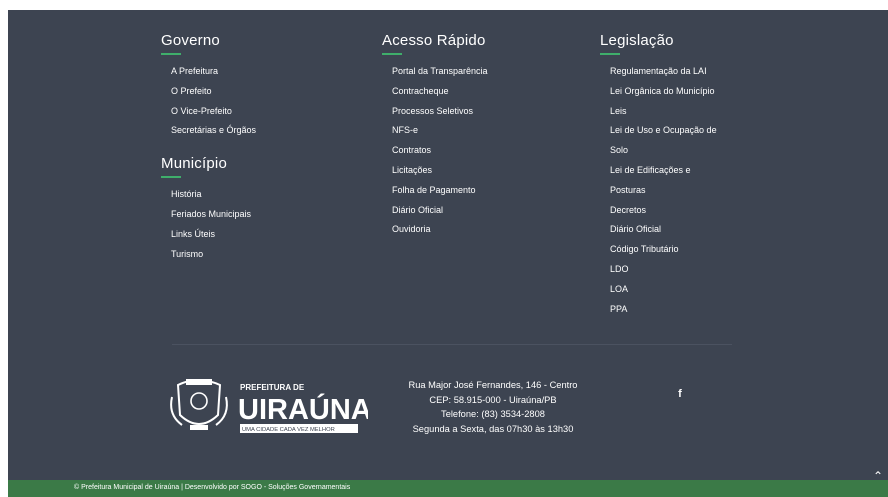 The image size is (888, 497). What do you see at coordinates (493, 414) in the screenshot?
I see `address-phone: Telefone: (83) 3534-2808` at bounding box center [493, 414].